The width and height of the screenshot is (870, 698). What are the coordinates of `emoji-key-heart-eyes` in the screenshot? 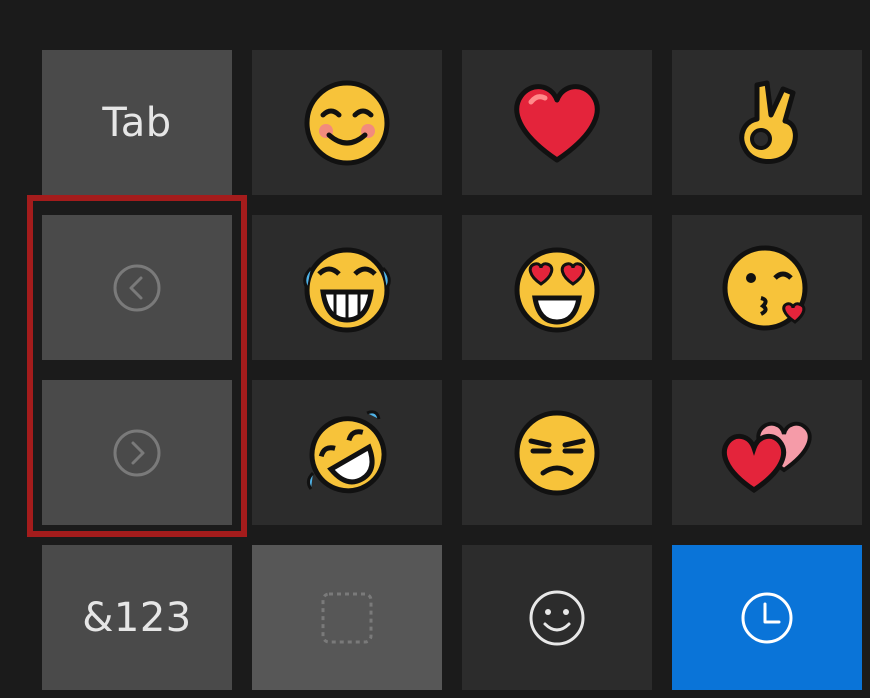 It's located at (557, 287).